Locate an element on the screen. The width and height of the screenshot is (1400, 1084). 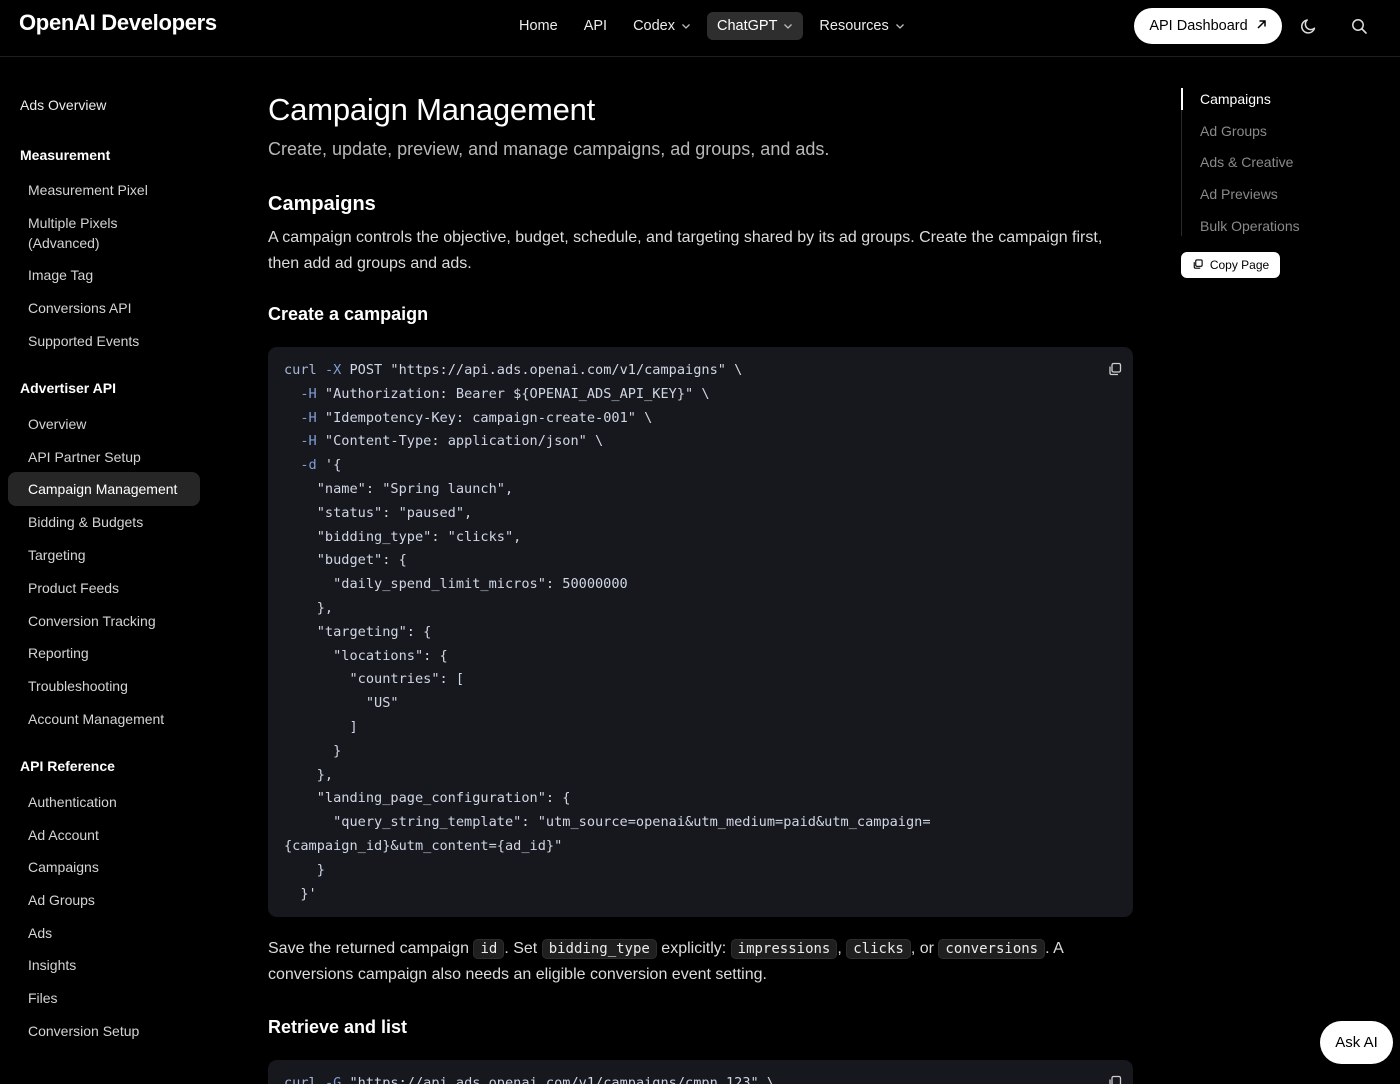
toc-item-bulk-operations: Bulk Operations is located at coordinates (1250, 226).